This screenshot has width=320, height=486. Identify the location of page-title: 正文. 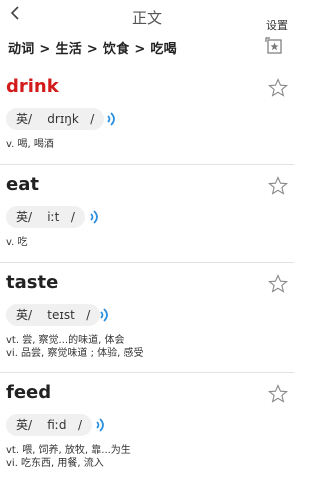
(146, 18).